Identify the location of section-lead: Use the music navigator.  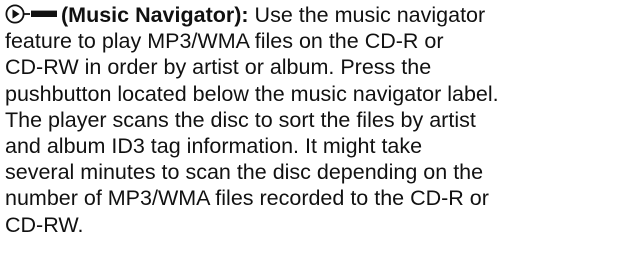
(367, 15).